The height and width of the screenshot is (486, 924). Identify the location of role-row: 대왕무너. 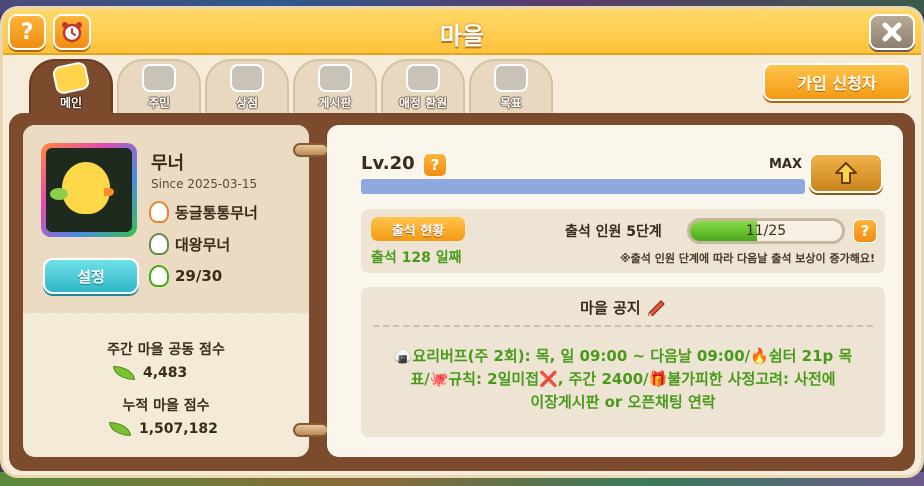
(189, 244).